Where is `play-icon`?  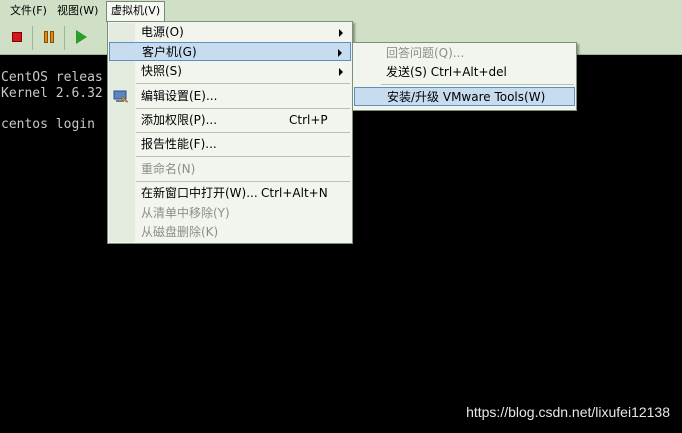
play-icon is located at coordinates (81, 37).